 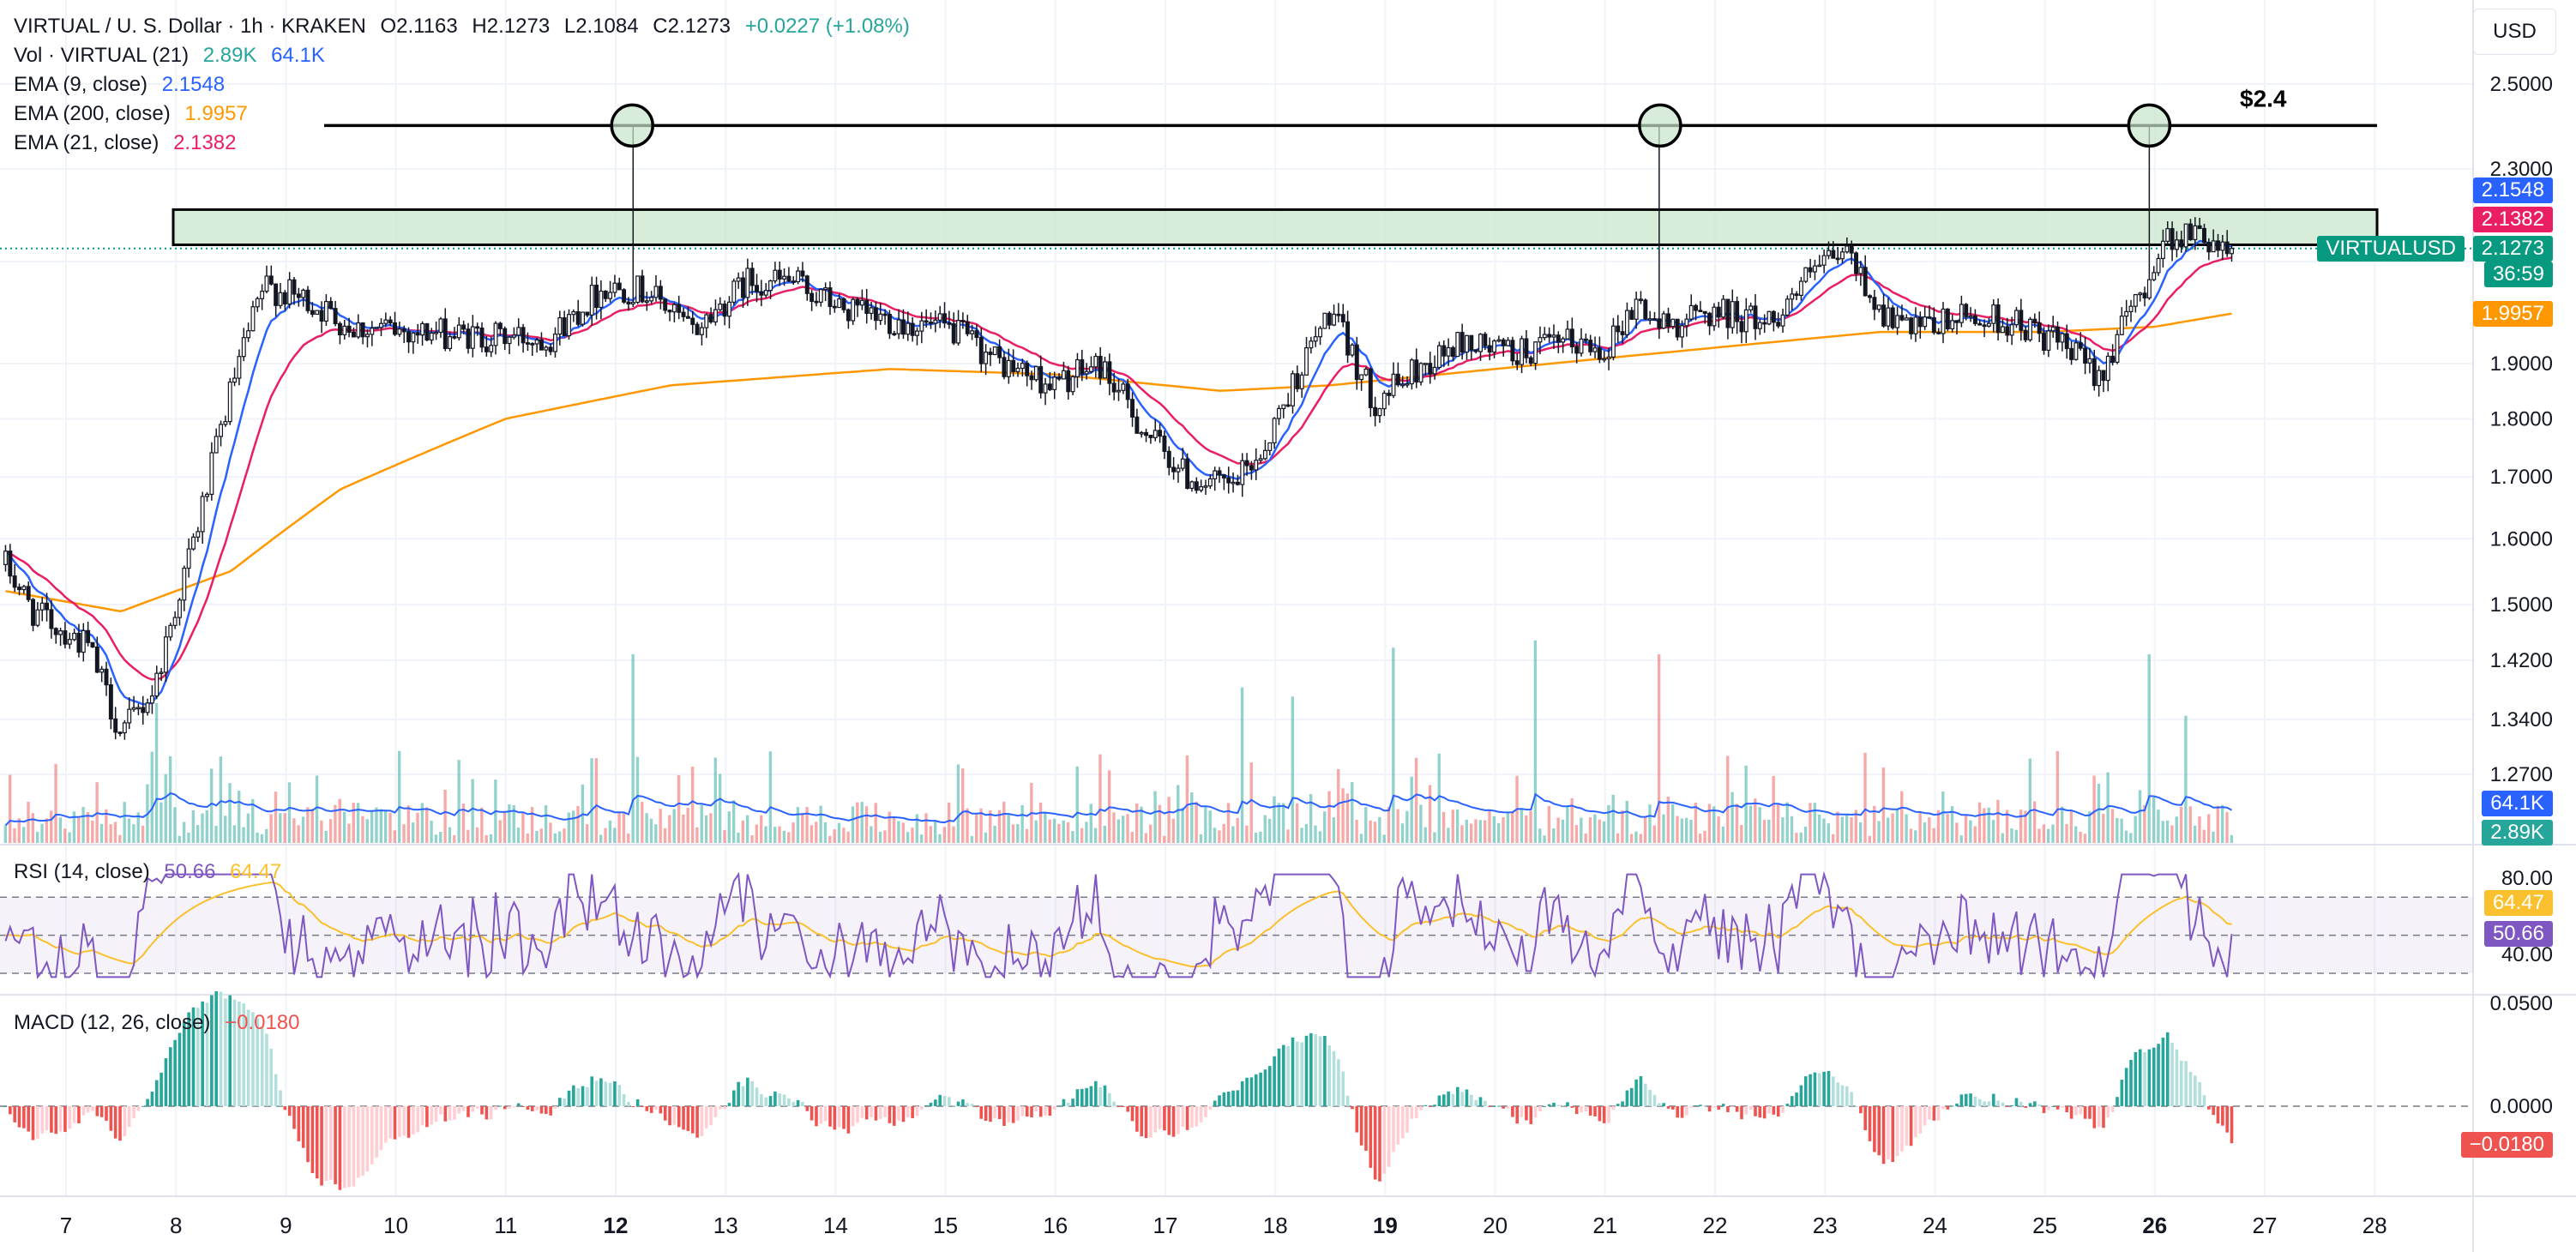 I want to click on ema200-label: EMA (200, close), so click(x=92, y=113).